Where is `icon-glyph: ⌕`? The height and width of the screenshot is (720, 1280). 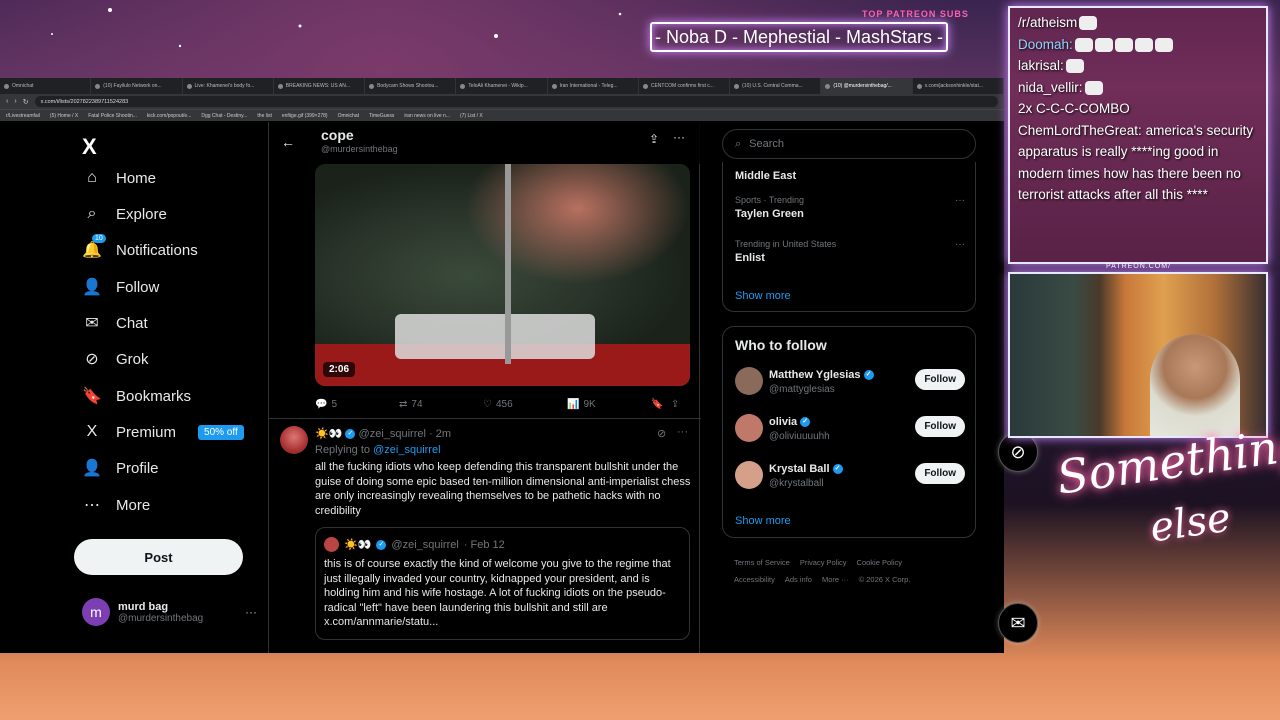
icon-glyph: ⌕ is located at coordinates (92, 213).